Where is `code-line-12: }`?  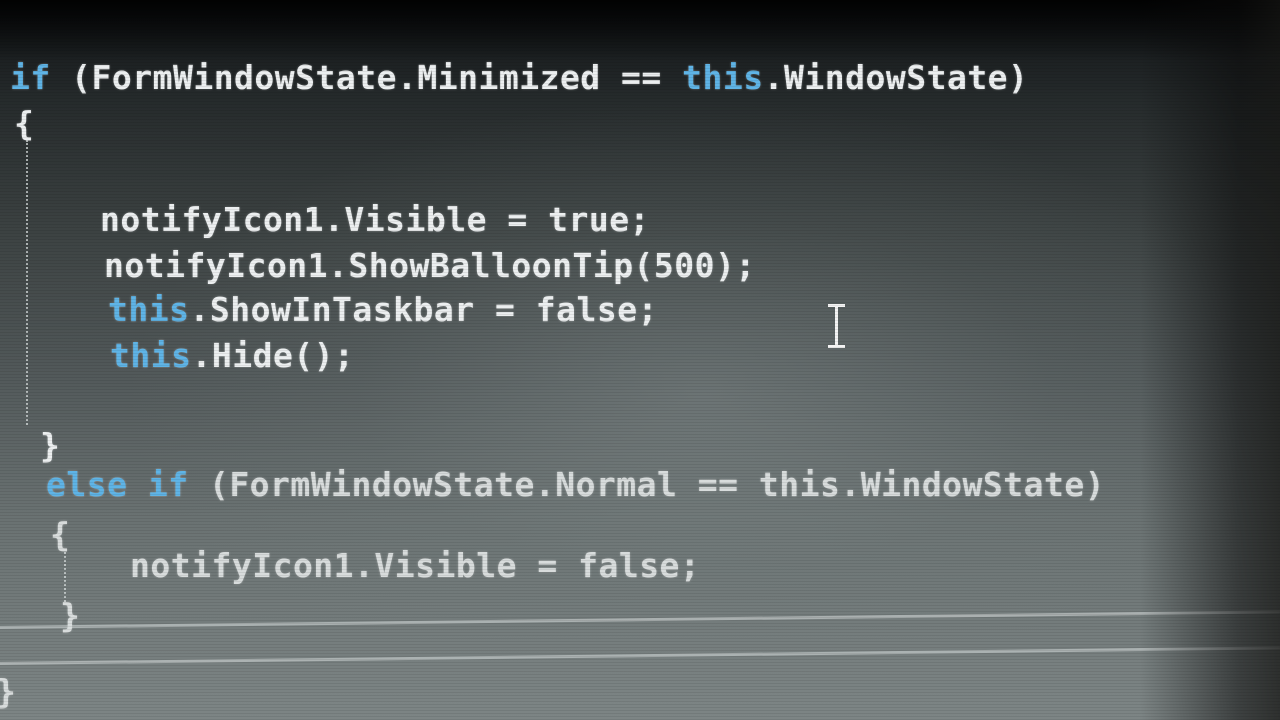 code-line-12: } is located at coordinates (8, 691).